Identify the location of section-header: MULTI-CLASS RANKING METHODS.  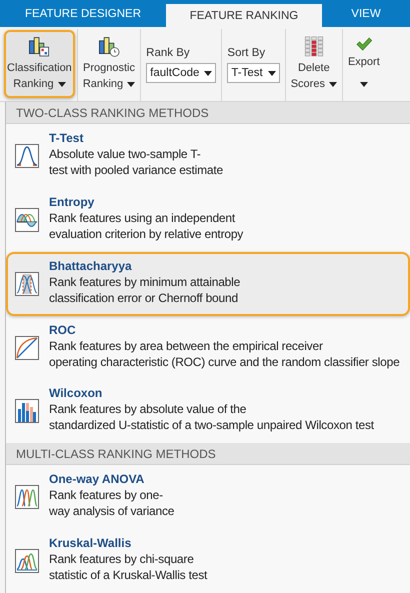
(208, 454).